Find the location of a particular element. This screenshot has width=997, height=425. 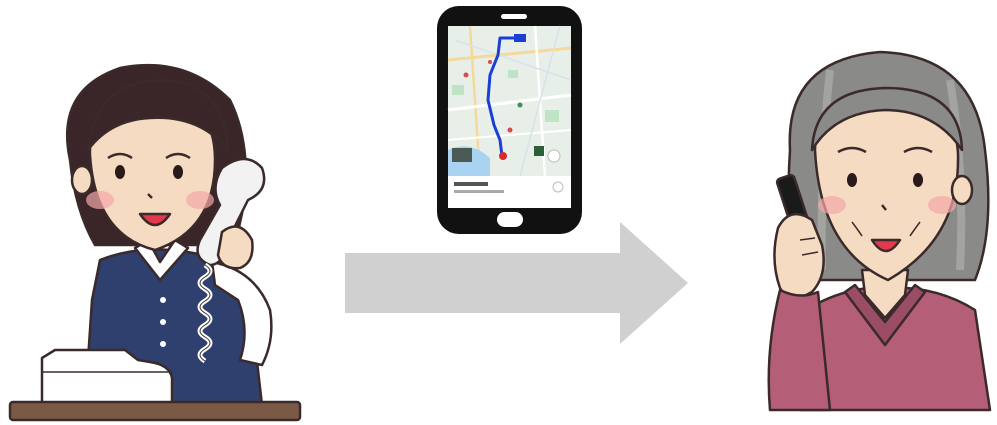

arrow-right-icon is located at coordinates (516, 283).